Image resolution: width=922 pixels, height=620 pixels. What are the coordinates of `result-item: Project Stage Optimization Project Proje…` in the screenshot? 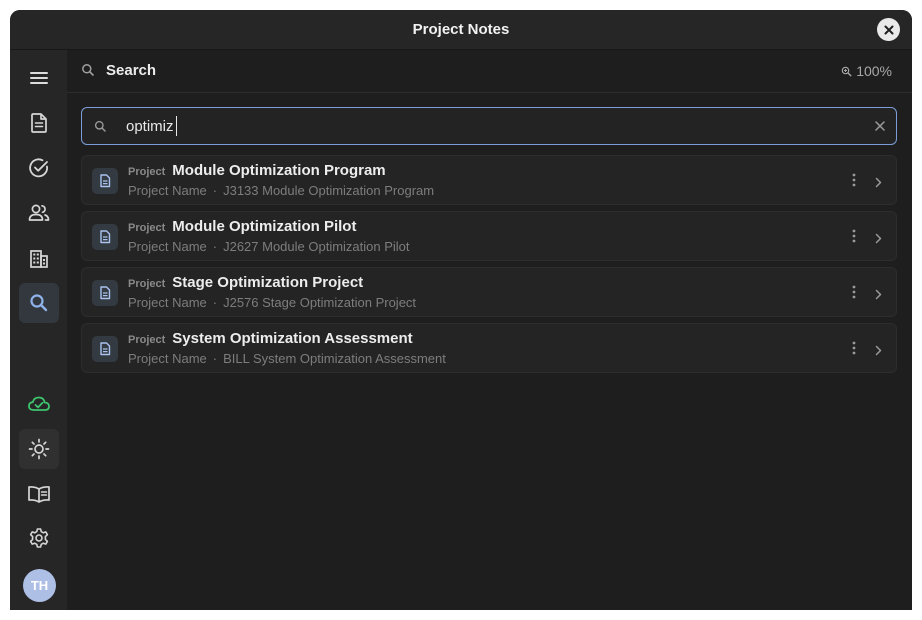 It's located at (489, 292).